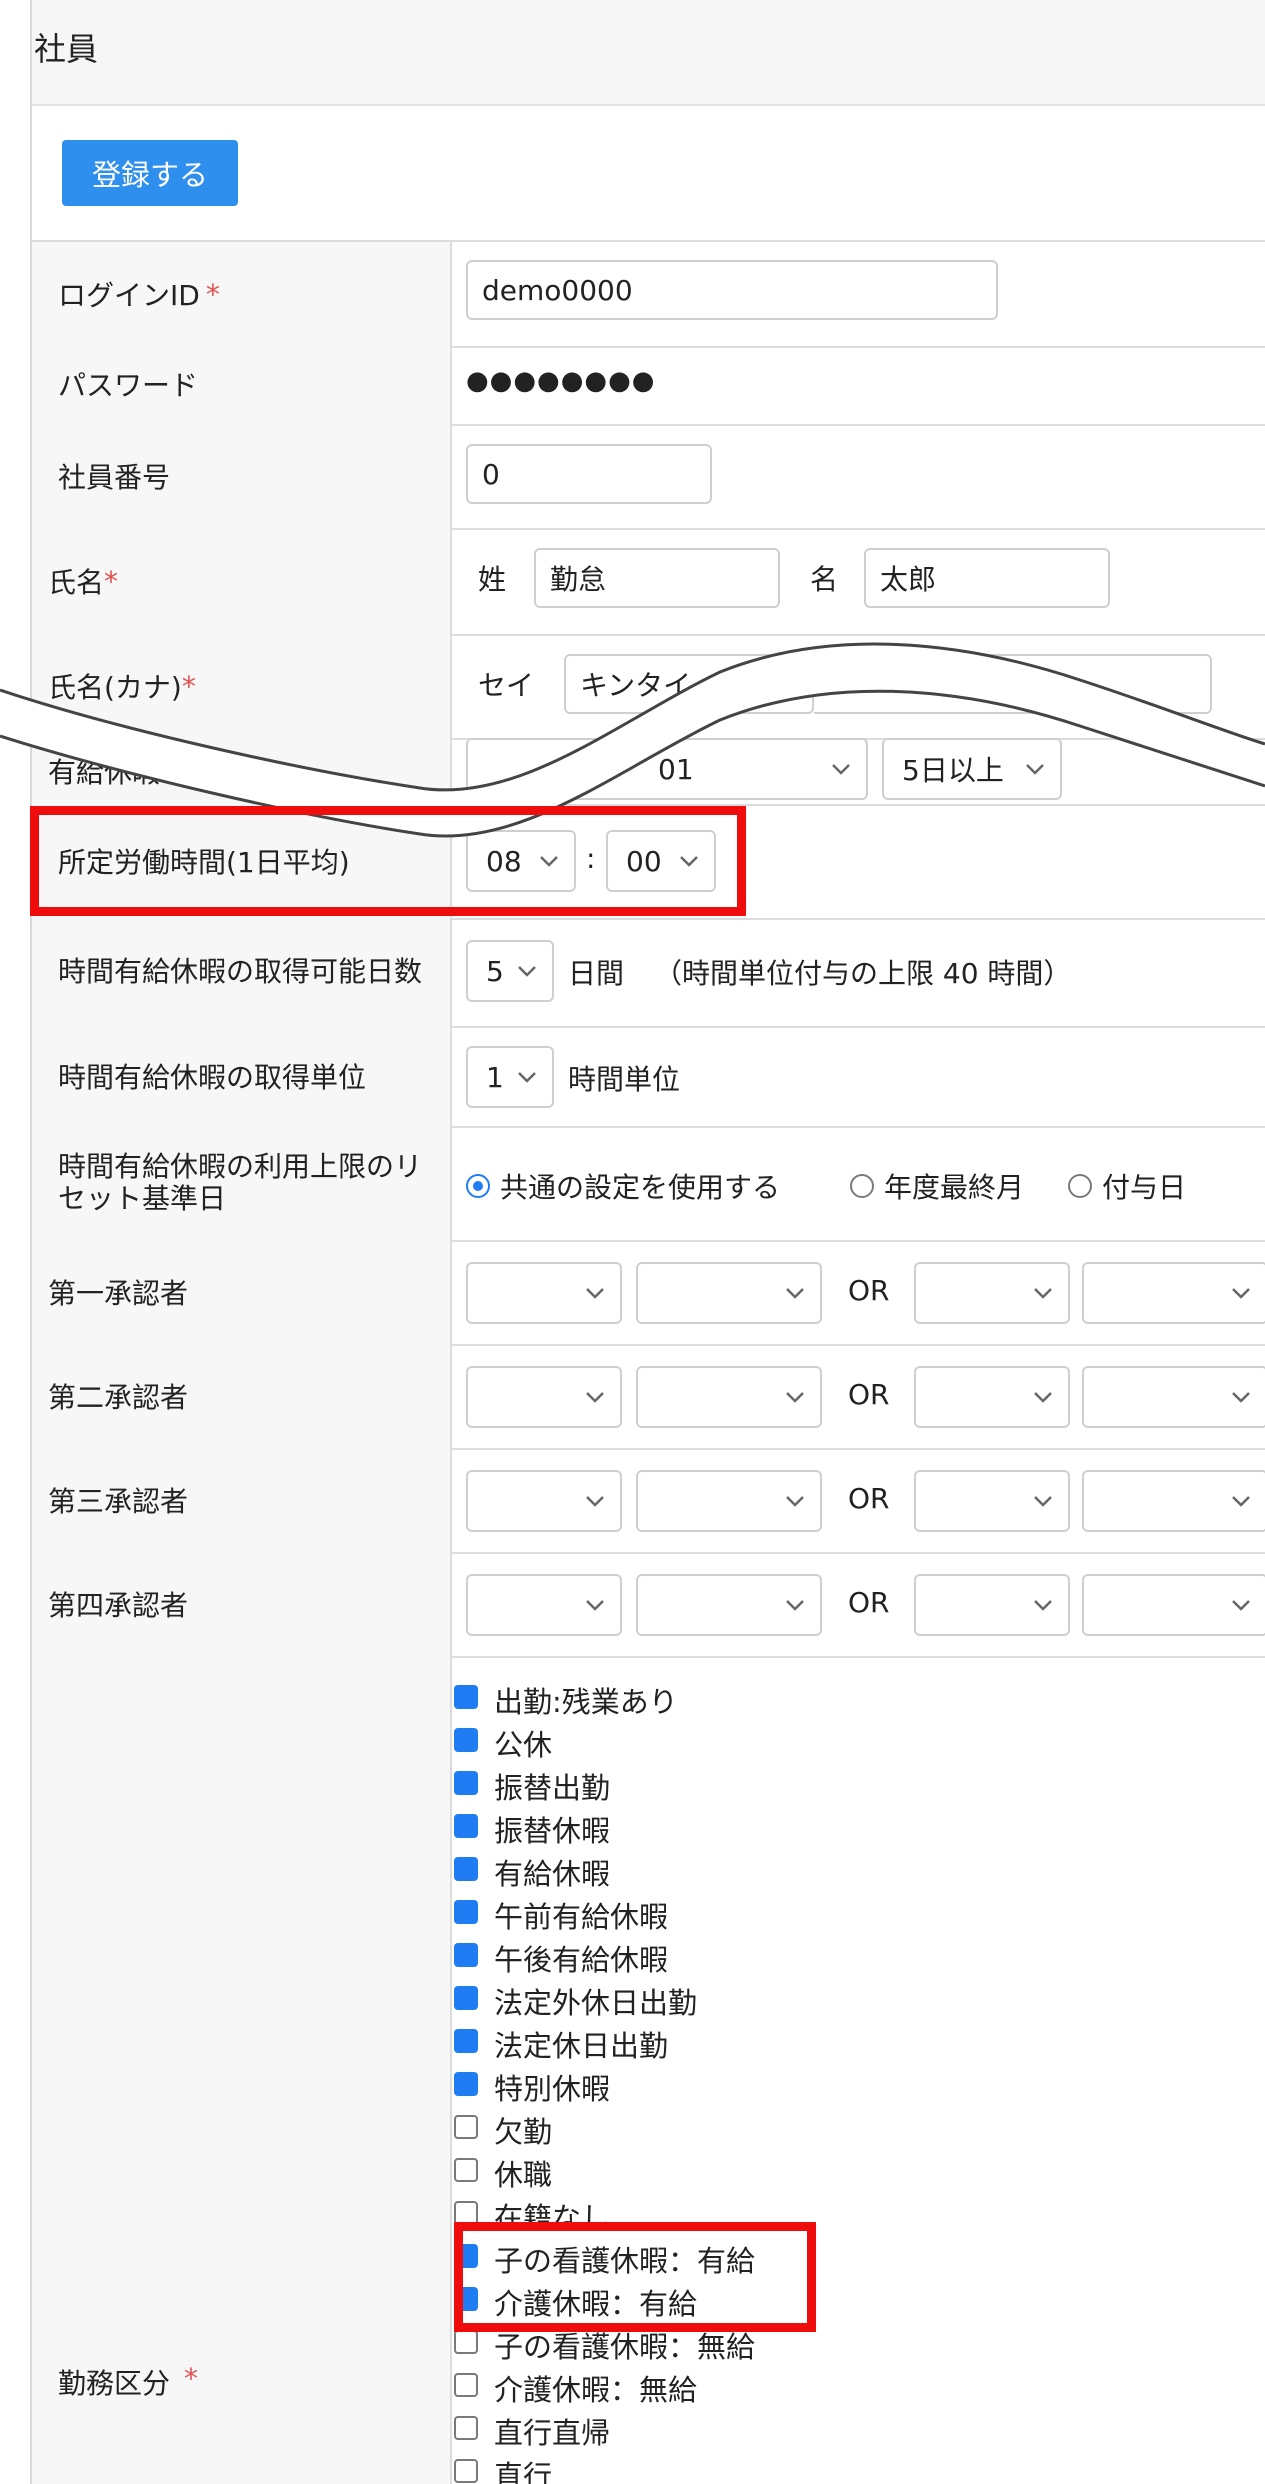 The width and height of the screenshot is (1265, 2484). What do you see at coordinates (388, 861) in the screenshot?
I see `highlight-scheduled-hours` at bounding box center [388, 861].